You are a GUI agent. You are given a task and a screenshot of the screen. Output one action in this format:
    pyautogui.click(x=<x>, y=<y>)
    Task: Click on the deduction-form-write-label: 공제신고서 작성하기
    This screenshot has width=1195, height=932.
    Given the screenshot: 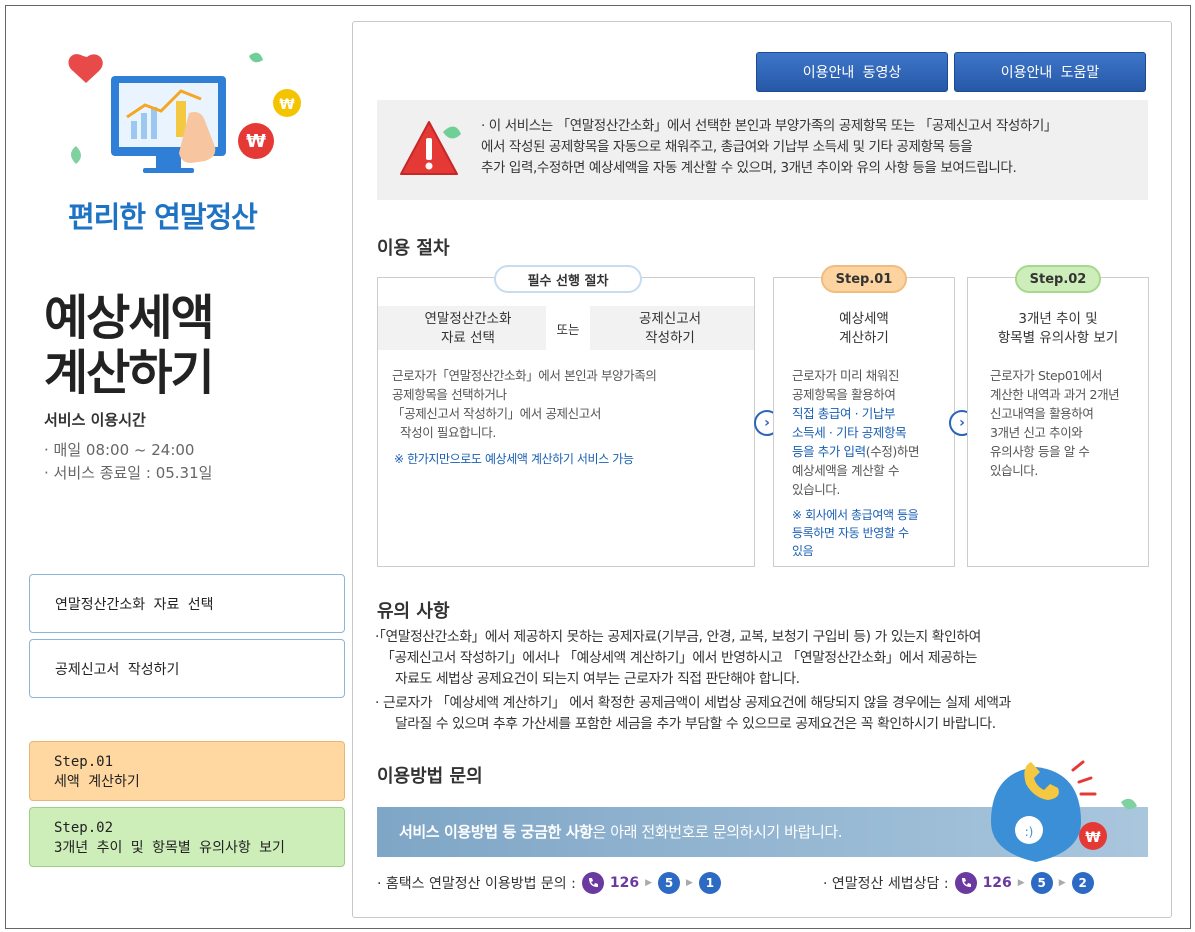 What is the action you would take?
    pyautogui.click(x=117, y=669)
    